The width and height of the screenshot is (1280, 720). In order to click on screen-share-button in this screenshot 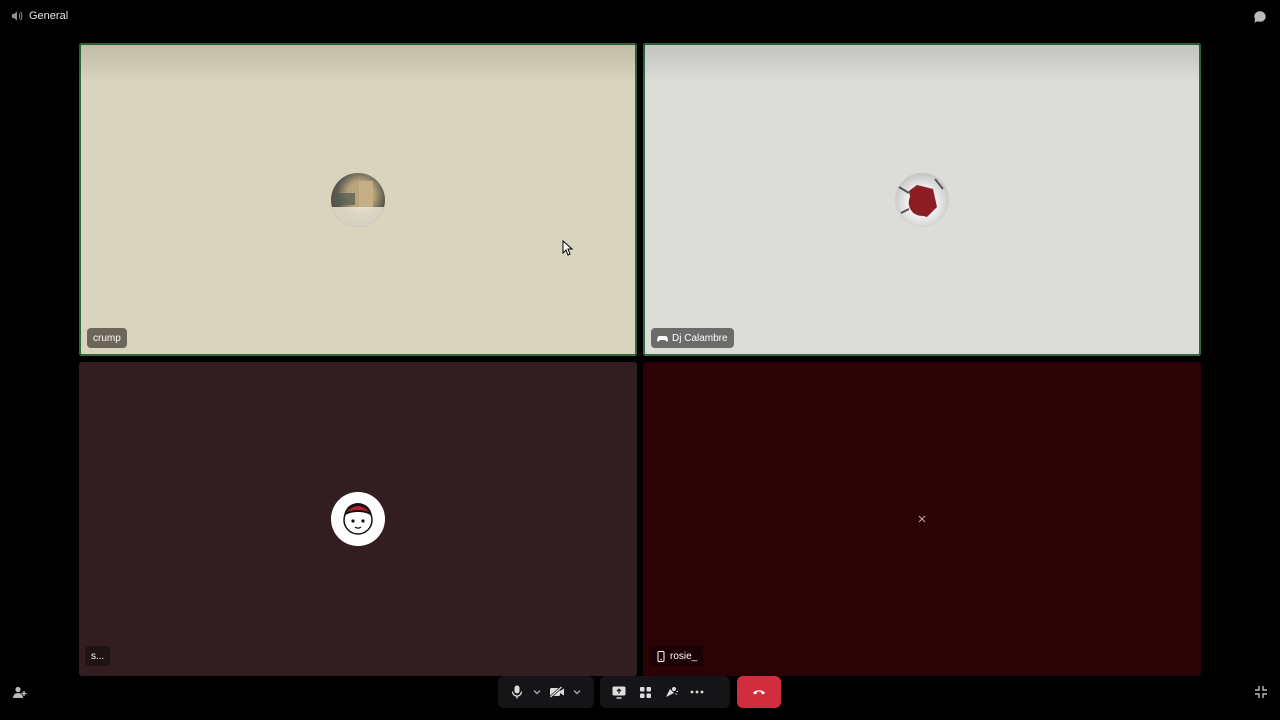, I will do `click(619, 692)`.